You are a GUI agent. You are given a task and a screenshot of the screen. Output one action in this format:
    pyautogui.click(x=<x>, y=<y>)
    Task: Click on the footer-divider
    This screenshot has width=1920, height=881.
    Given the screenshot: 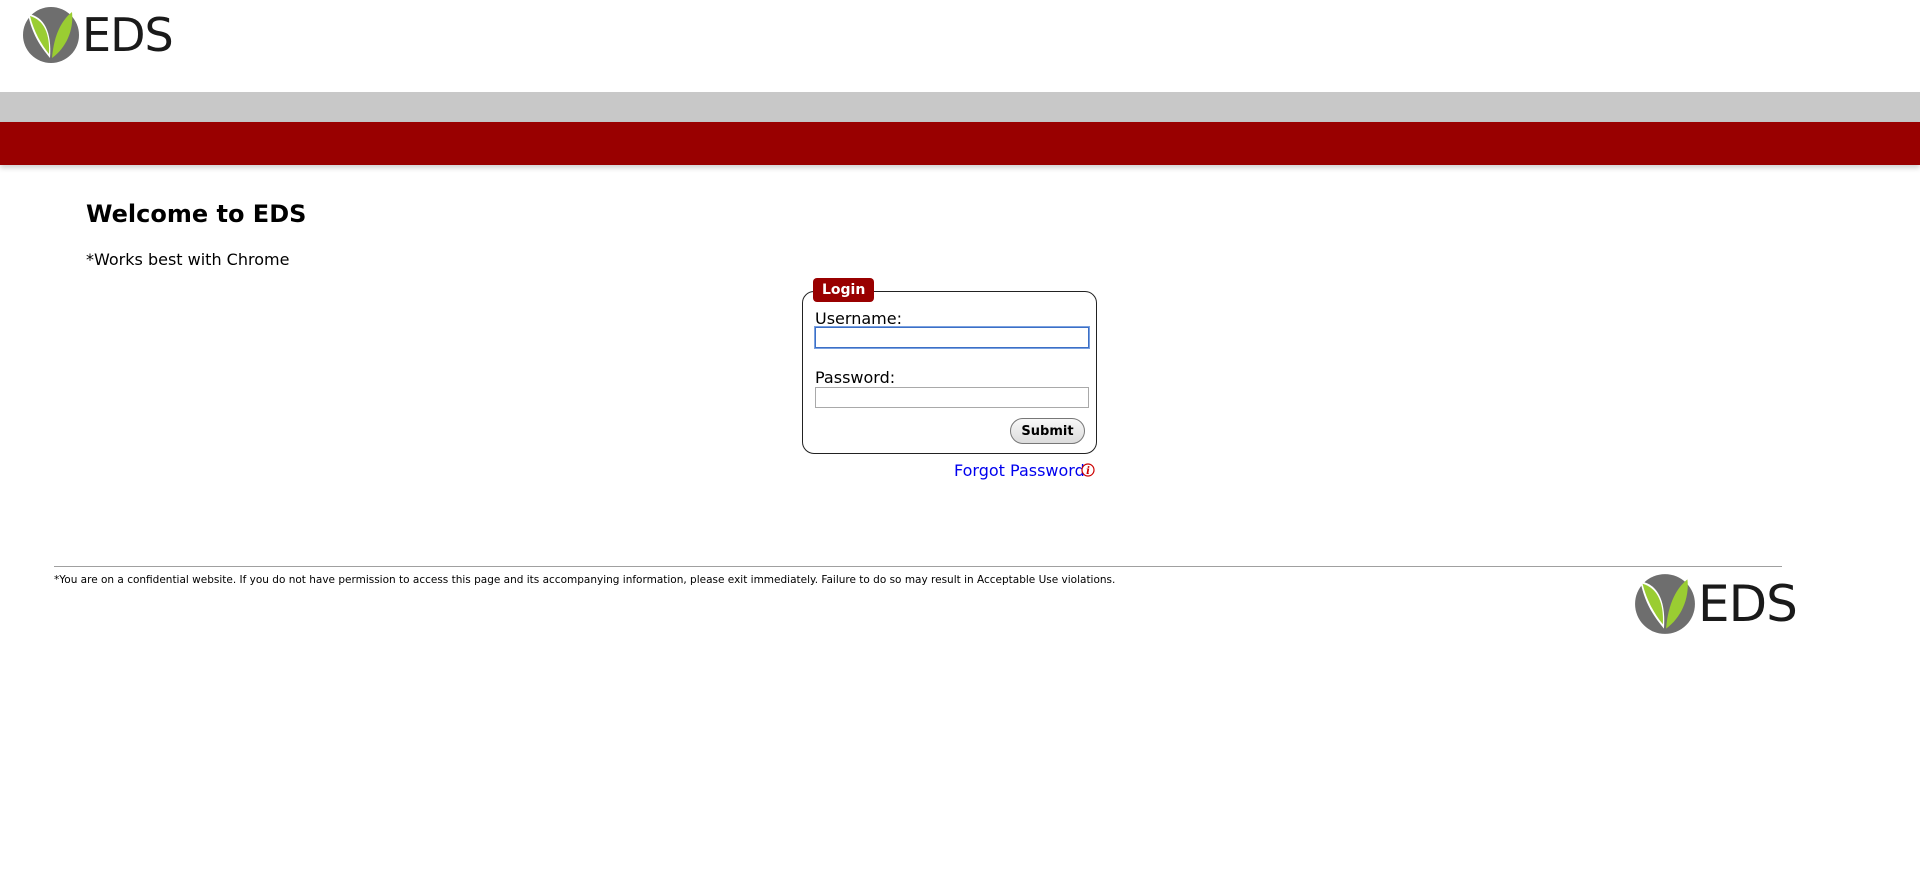 What is the action you would take?
    pyautogui.click(x=918, y=566)
    